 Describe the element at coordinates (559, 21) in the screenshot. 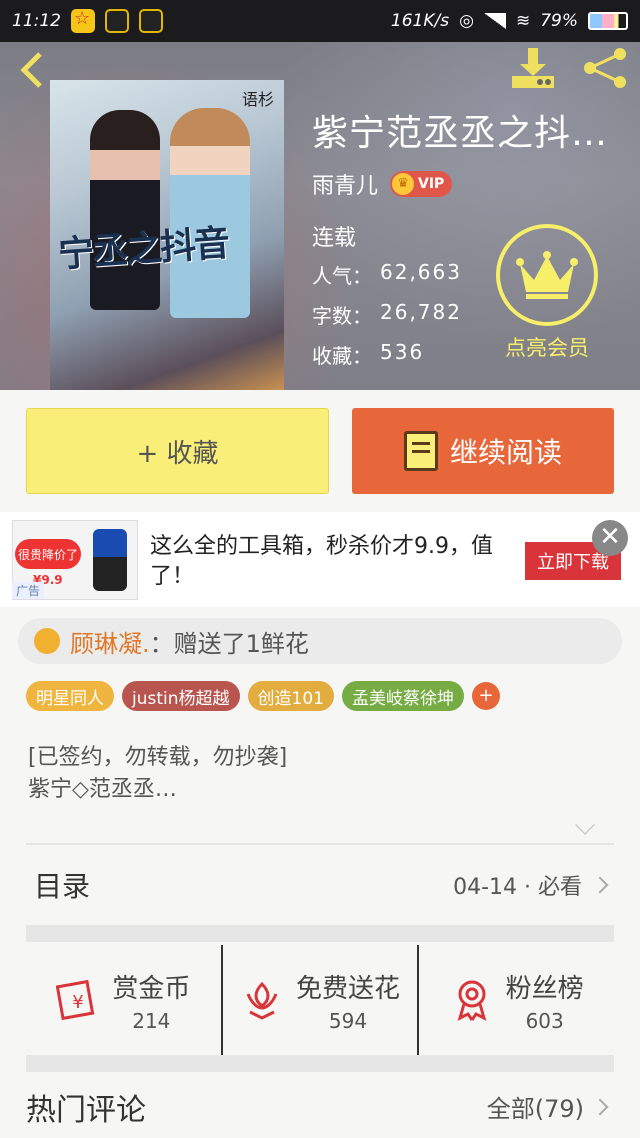

I see `battery-percent: 79%` at that location.